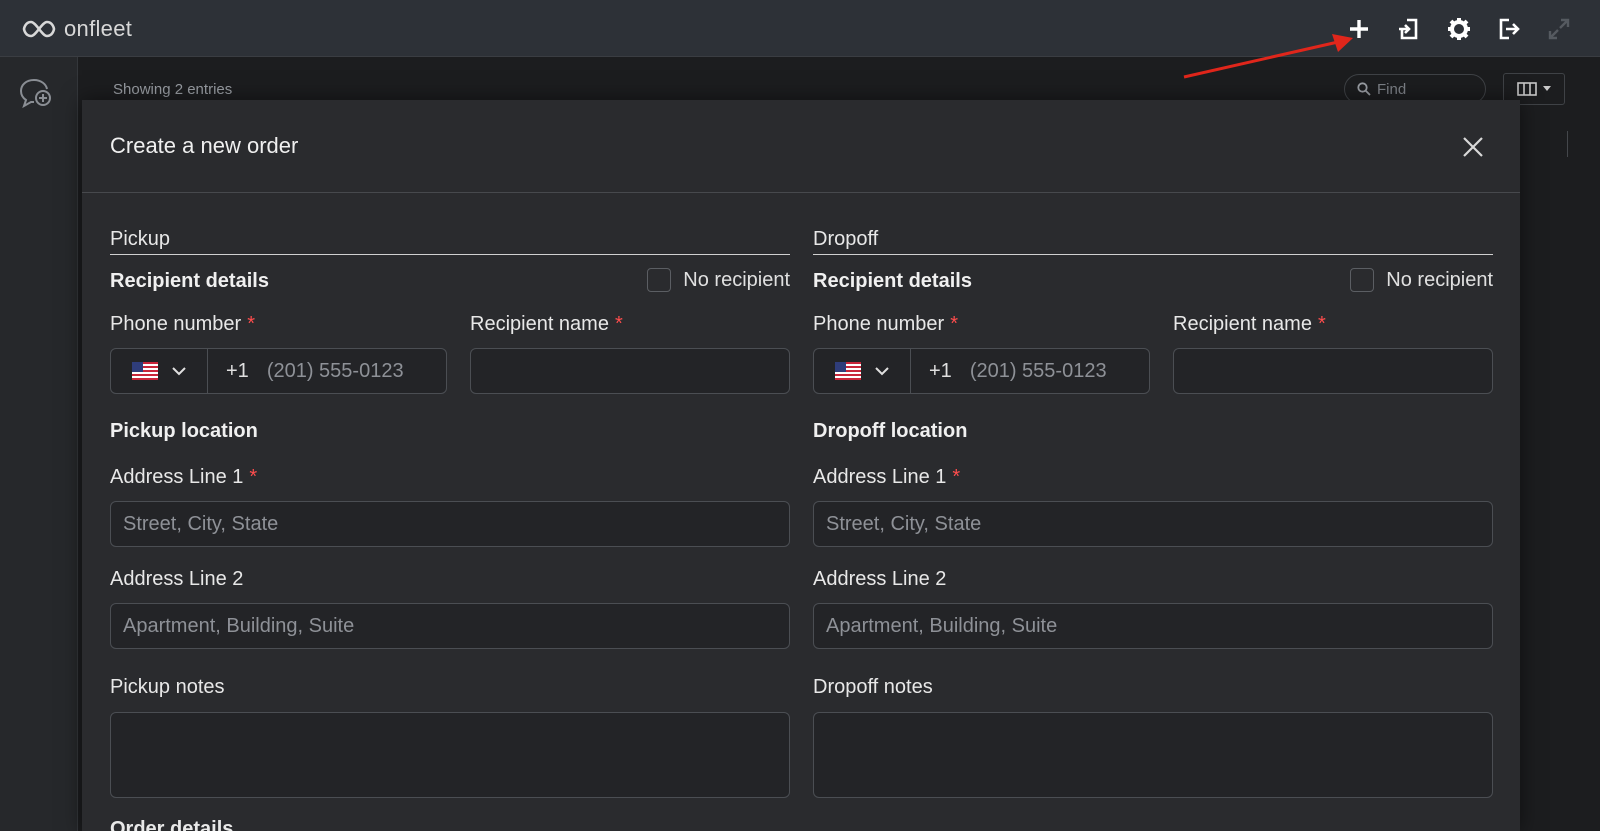 This screenshot has width=1600, height=831. What do you see at coordinates (1153, 755) in the screenshot?
I see `dropoff-notes-textarea` at bounding box center [1153, 755].